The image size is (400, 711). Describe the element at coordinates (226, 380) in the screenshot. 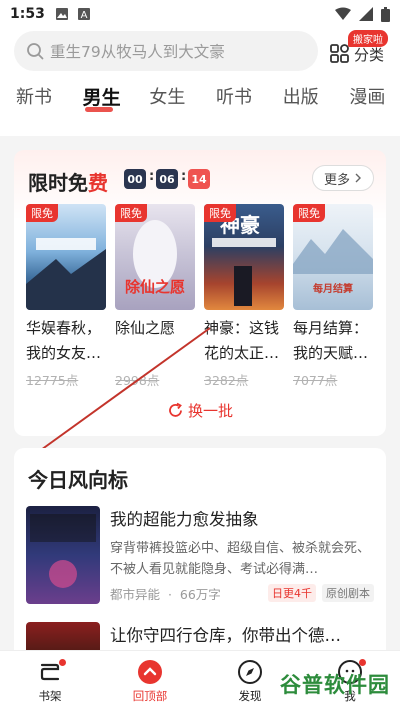

I see `book-points: 3282点` at that location.